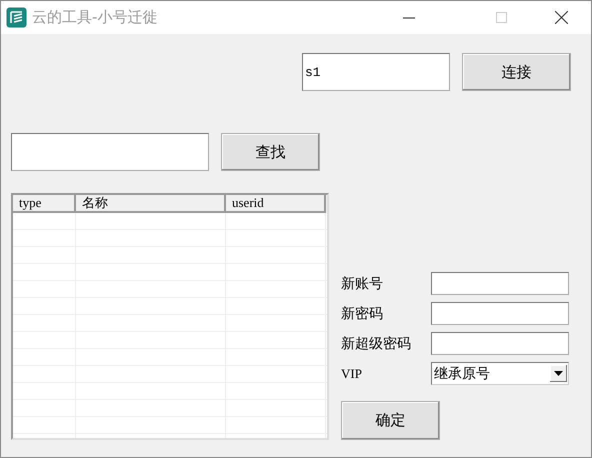 Image resolution: width=592 pixels, height=458 pixels. What do you see at coordinates (95, 17) in the screenshot?
I see `window-title: 云的工具-小号迁徙` at bounding box center [95, 17].